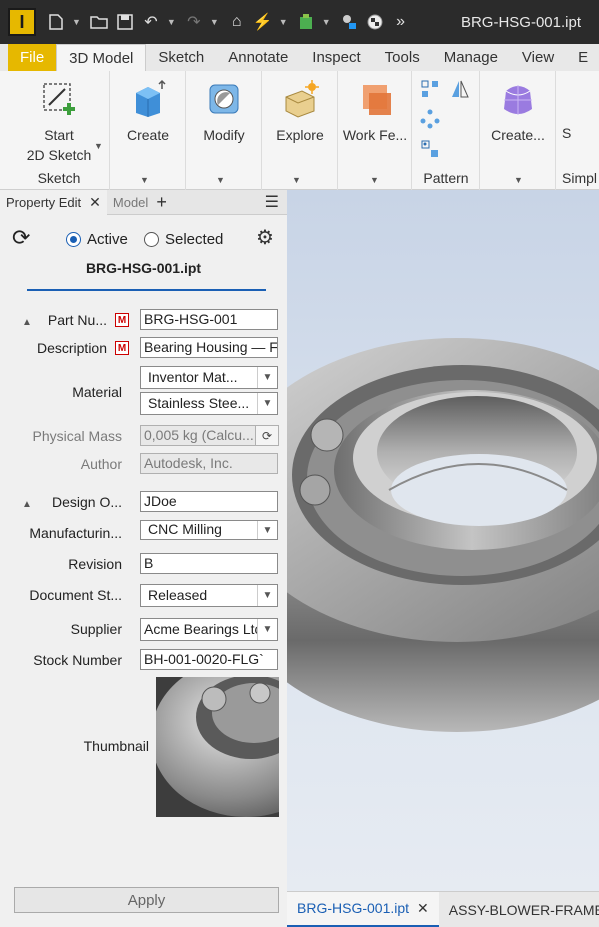 This screenshot has width=599, height=927. What do you see at coordinates (224, 112) in the screenshot?
I see `modify-button: Modify` at bounding box center [224, 112].